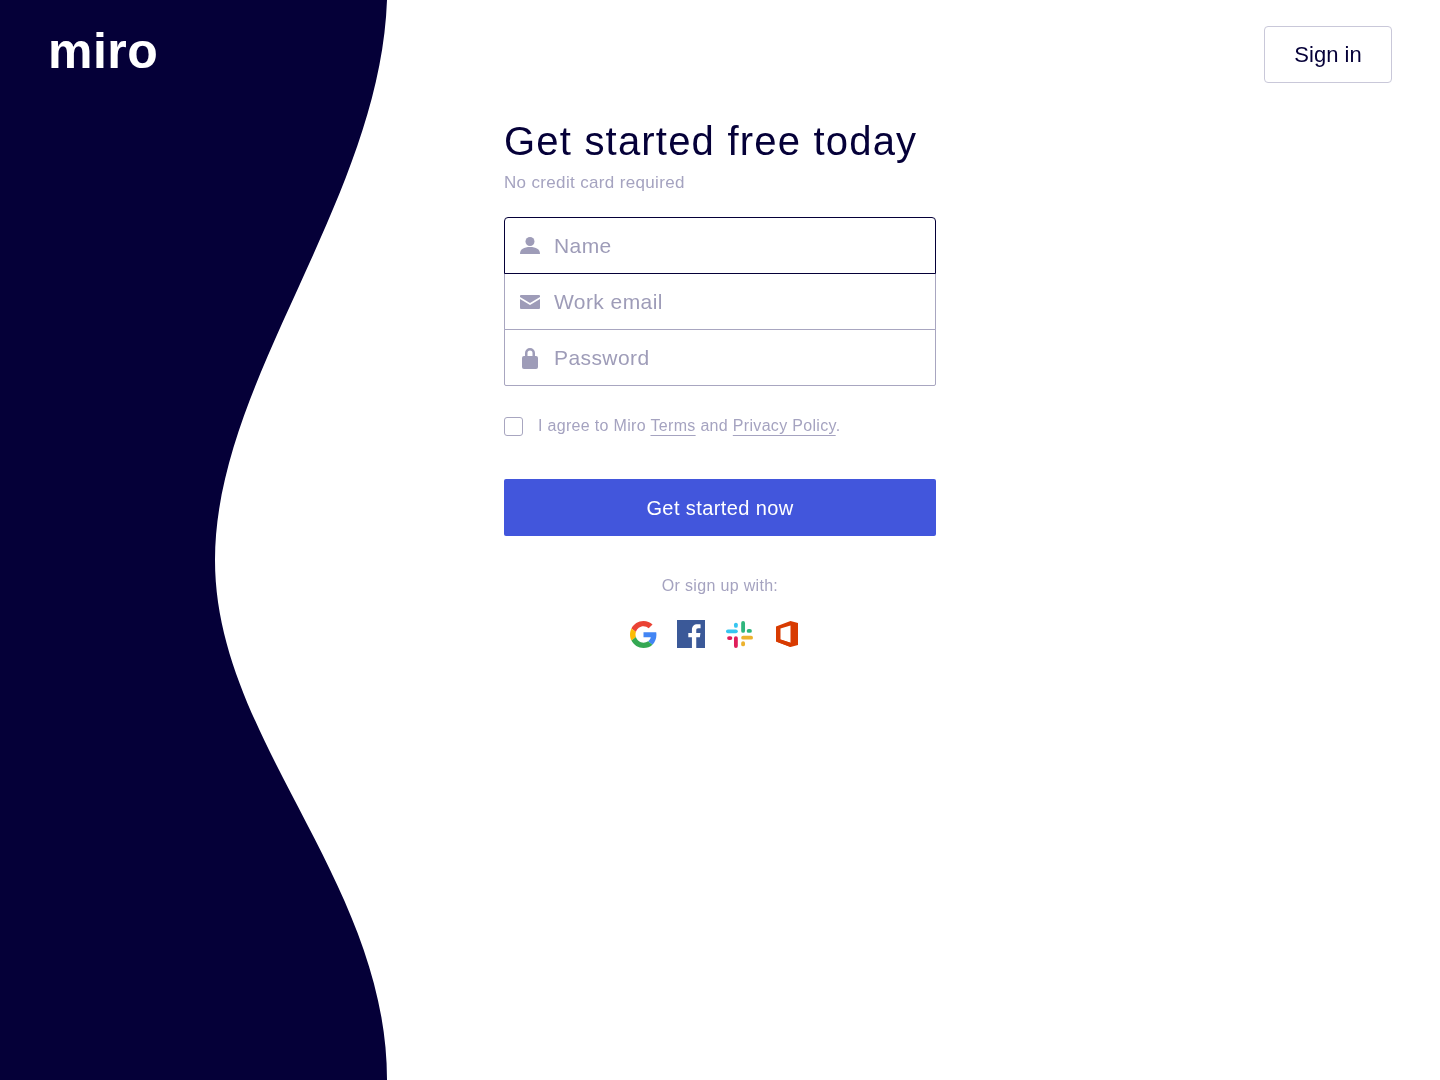 The height and width of the screenshot is (1080, 1440). I want to click on name-input: Name, so click(720, 245).